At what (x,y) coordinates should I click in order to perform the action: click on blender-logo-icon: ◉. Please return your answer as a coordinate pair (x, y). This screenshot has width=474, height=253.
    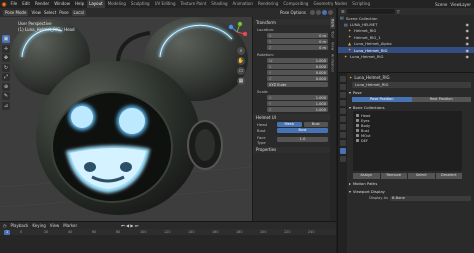
    Looking at the image, I should click on (4, 4).